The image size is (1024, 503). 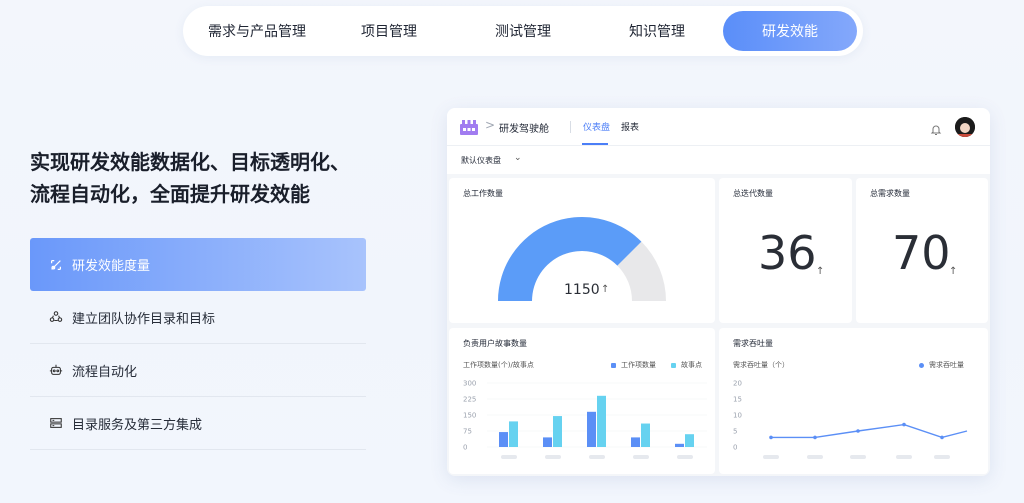 What do you see at coordinates (753, 193) in the screenshot?
I see `panel-title: 总迭代数量` at bounding box center [753, 193].